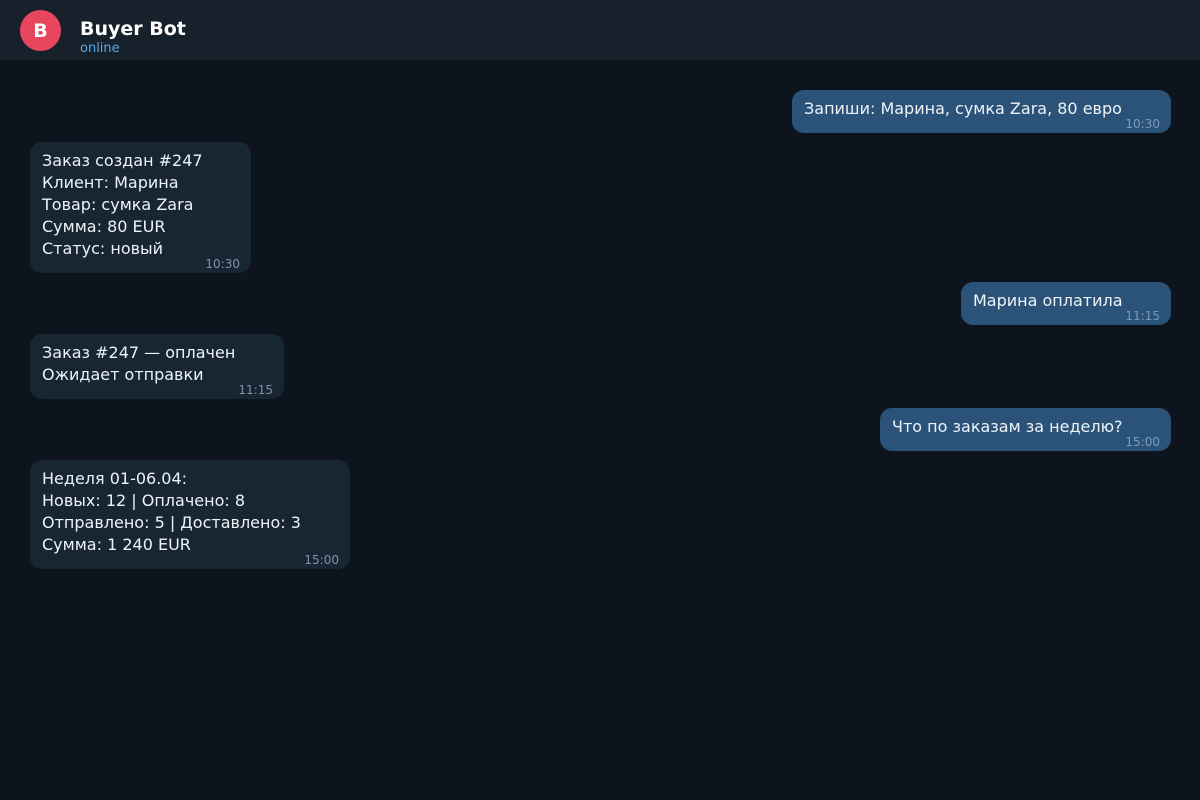 The image size is (1200, 800). What do you see at coordinates (116, 544) in the screenshot?
I see `message-text: Сумма: 1 240 EUR` at bounding box center [116, 544].